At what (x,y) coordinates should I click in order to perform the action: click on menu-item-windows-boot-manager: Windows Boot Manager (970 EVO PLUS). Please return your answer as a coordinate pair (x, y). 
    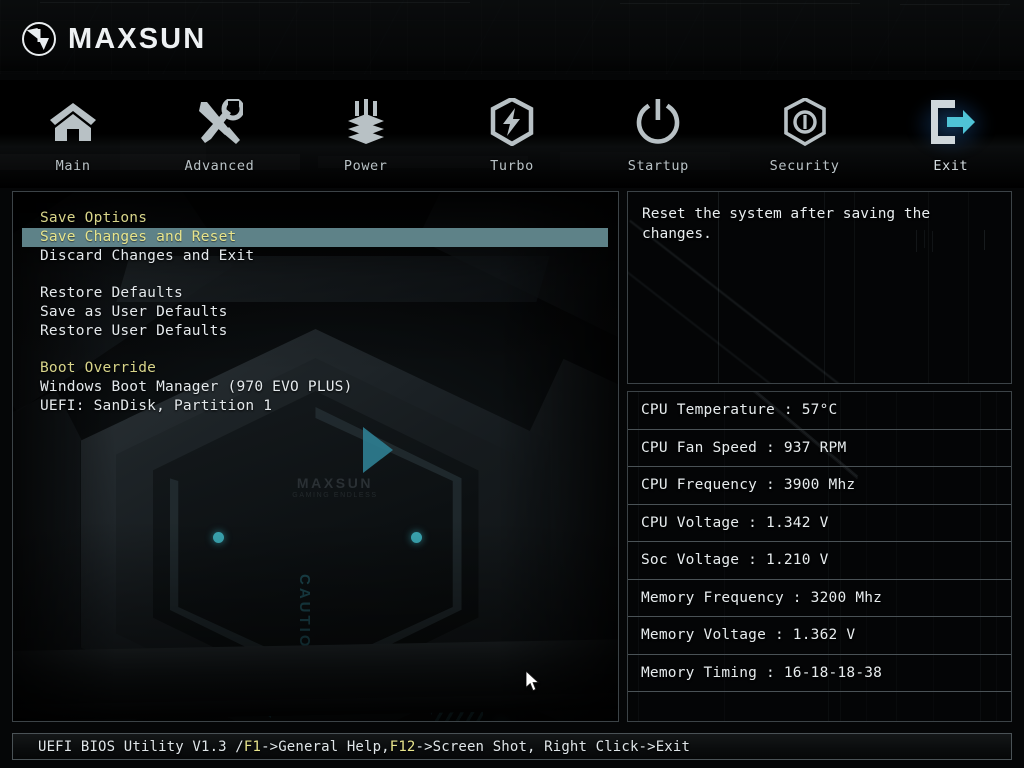
    Looking at the image, I should click on (315, 387).